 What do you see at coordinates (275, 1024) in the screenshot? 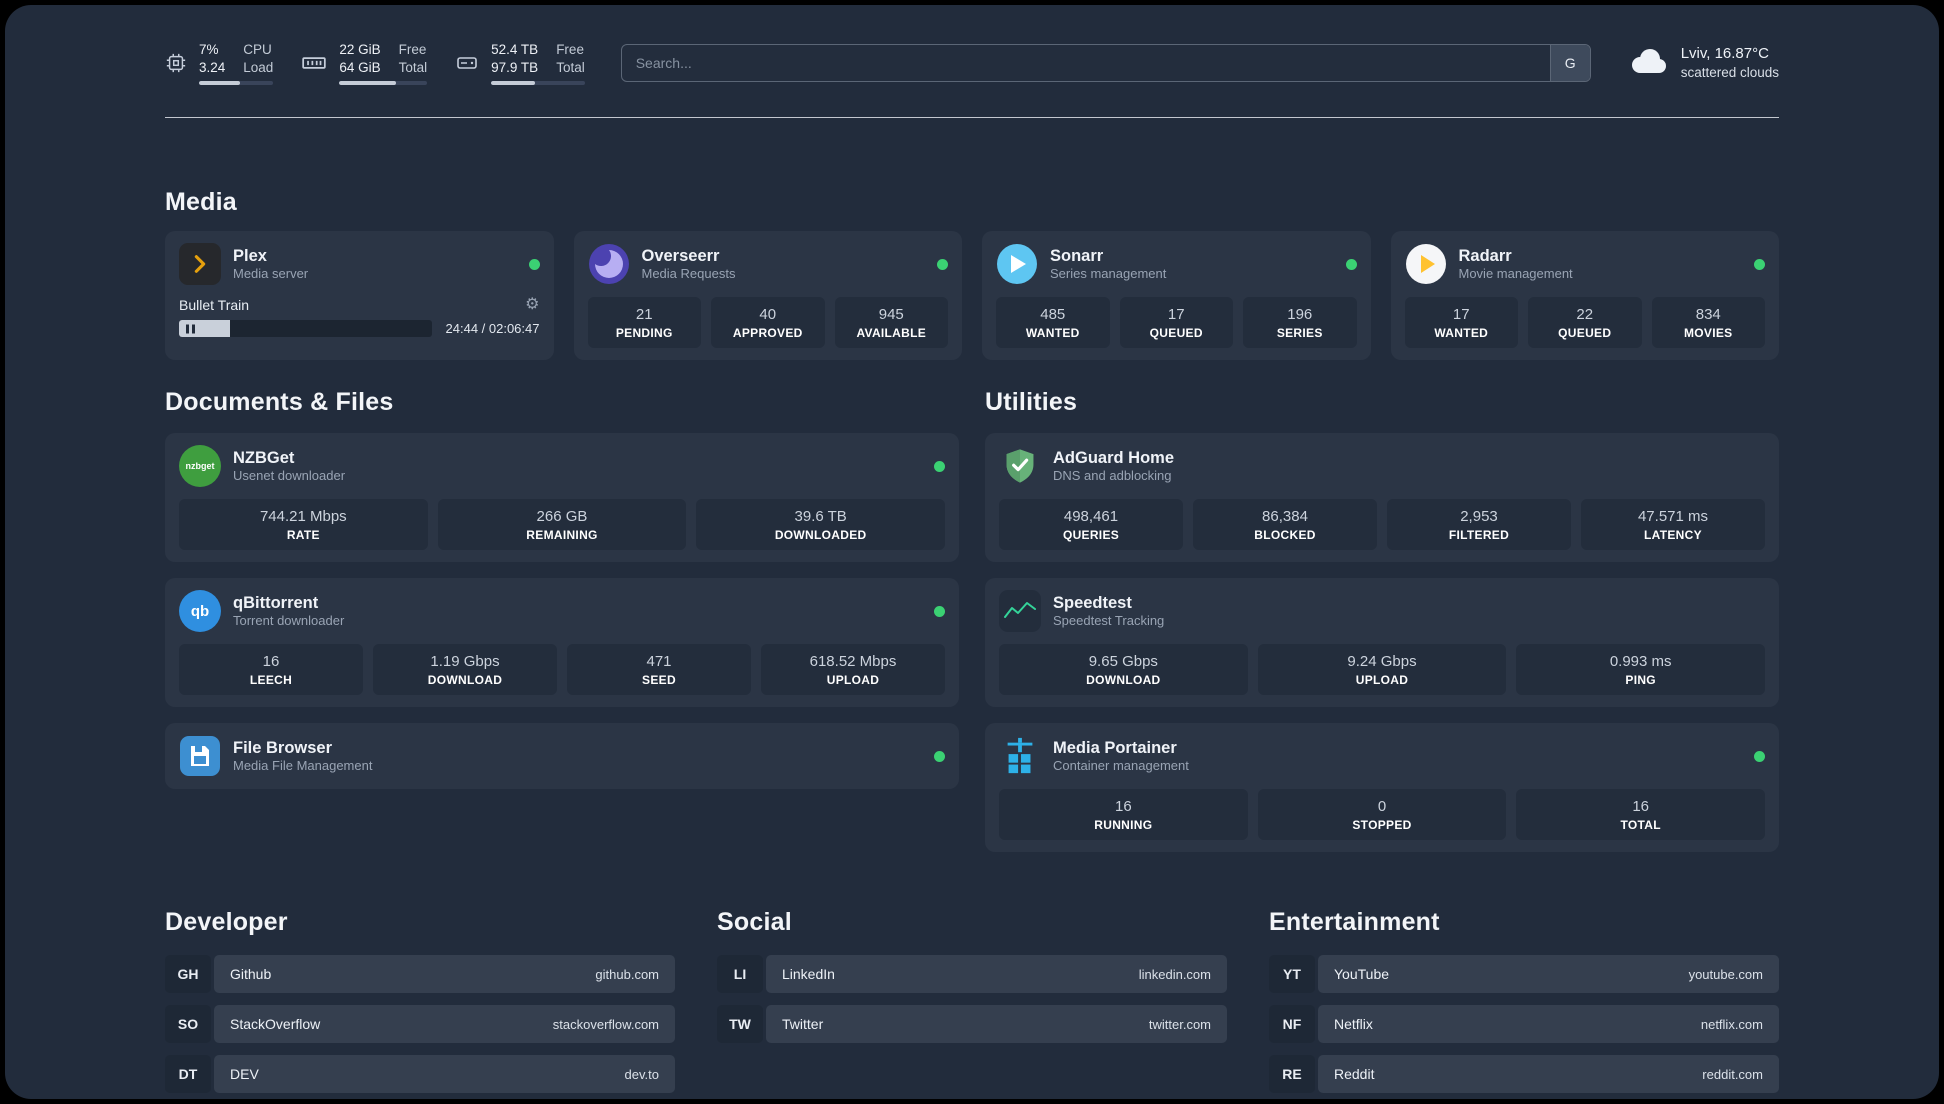
I see `bookmark-name: StackOverflow` at bounding box center [275, 1024].